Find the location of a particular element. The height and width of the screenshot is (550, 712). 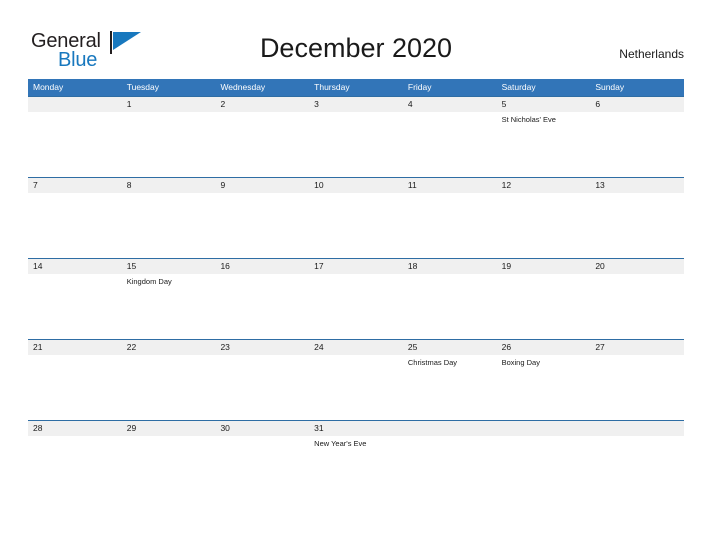

day-number: 26 is located at coordinates (544, 347).